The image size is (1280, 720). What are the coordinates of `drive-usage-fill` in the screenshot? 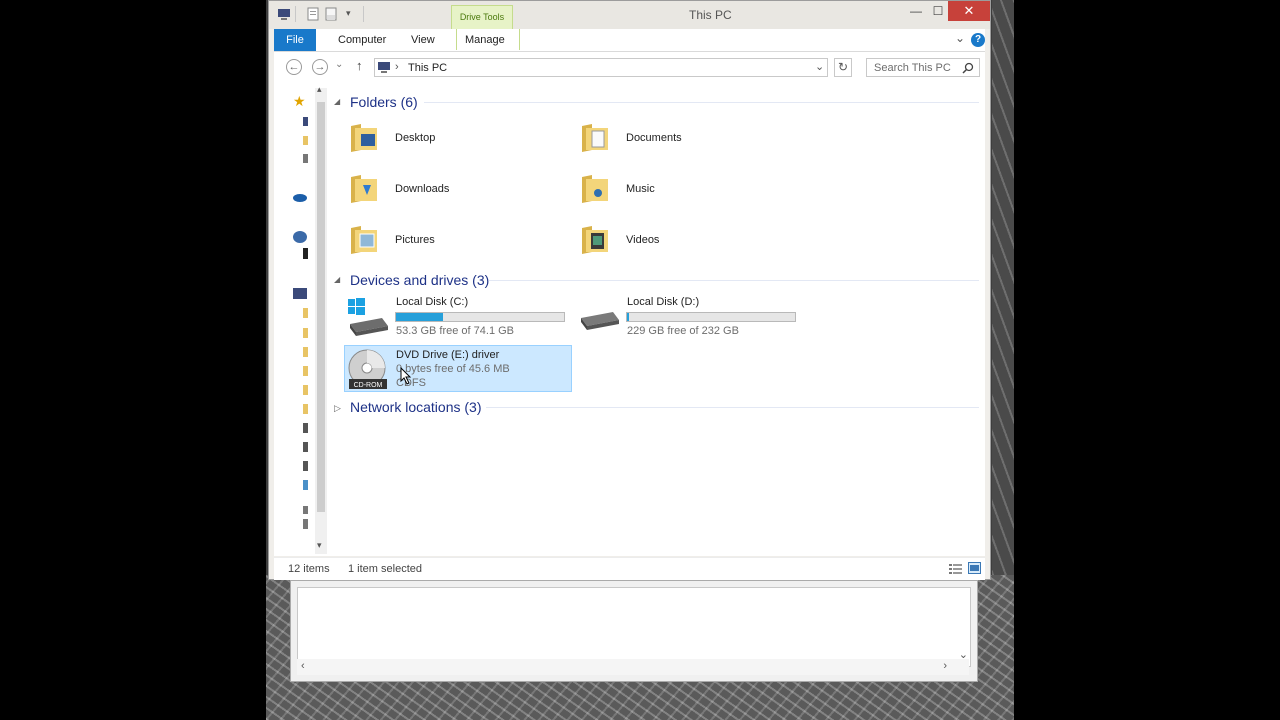 It's located at (420, 317).